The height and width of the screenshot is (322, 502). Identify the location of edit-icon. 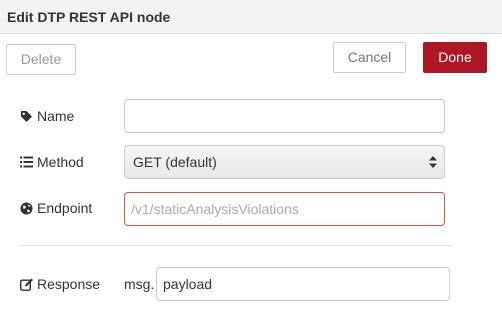
(26, 284).